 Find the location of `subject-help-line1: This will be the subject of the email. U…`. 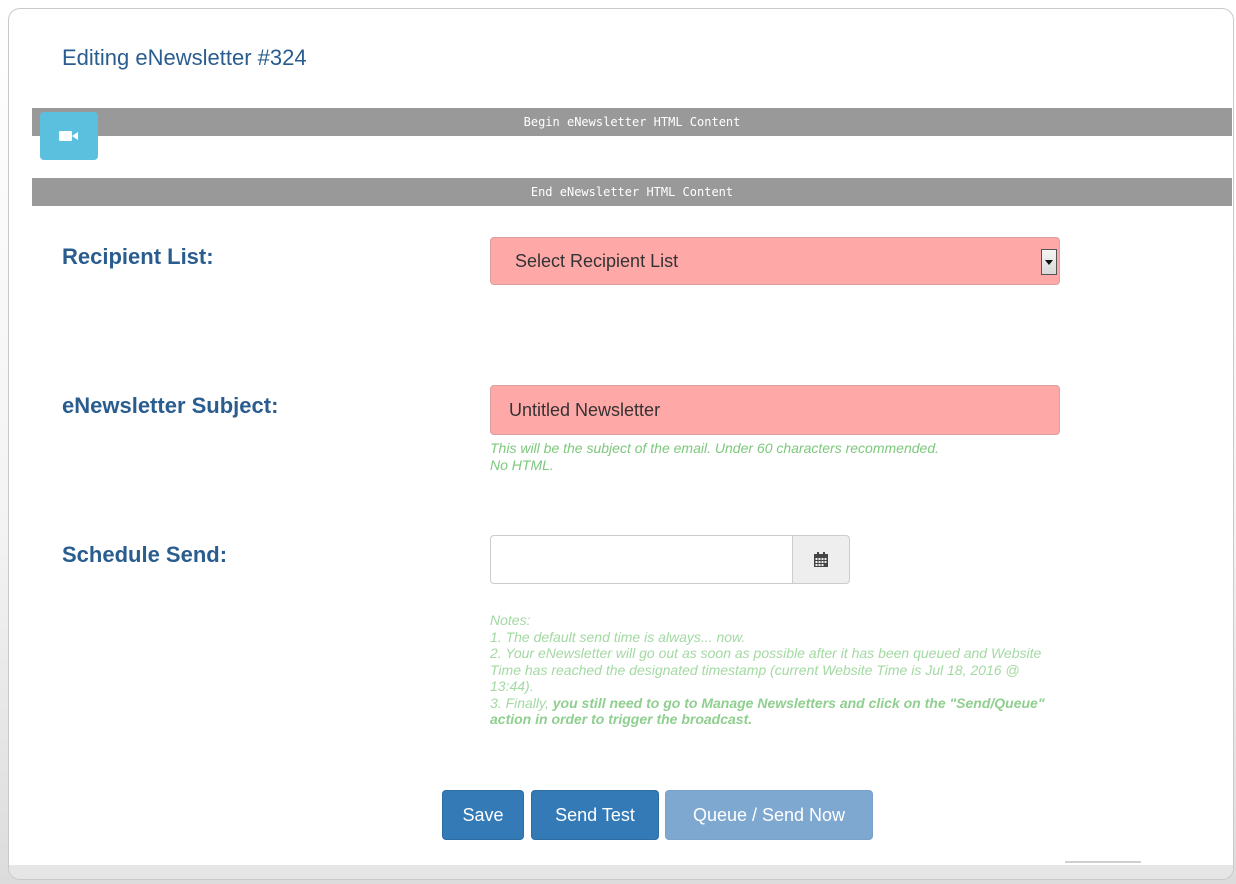

subject-help-line1: This will be the subject of the email. U… is located at coordinates (714, 448).